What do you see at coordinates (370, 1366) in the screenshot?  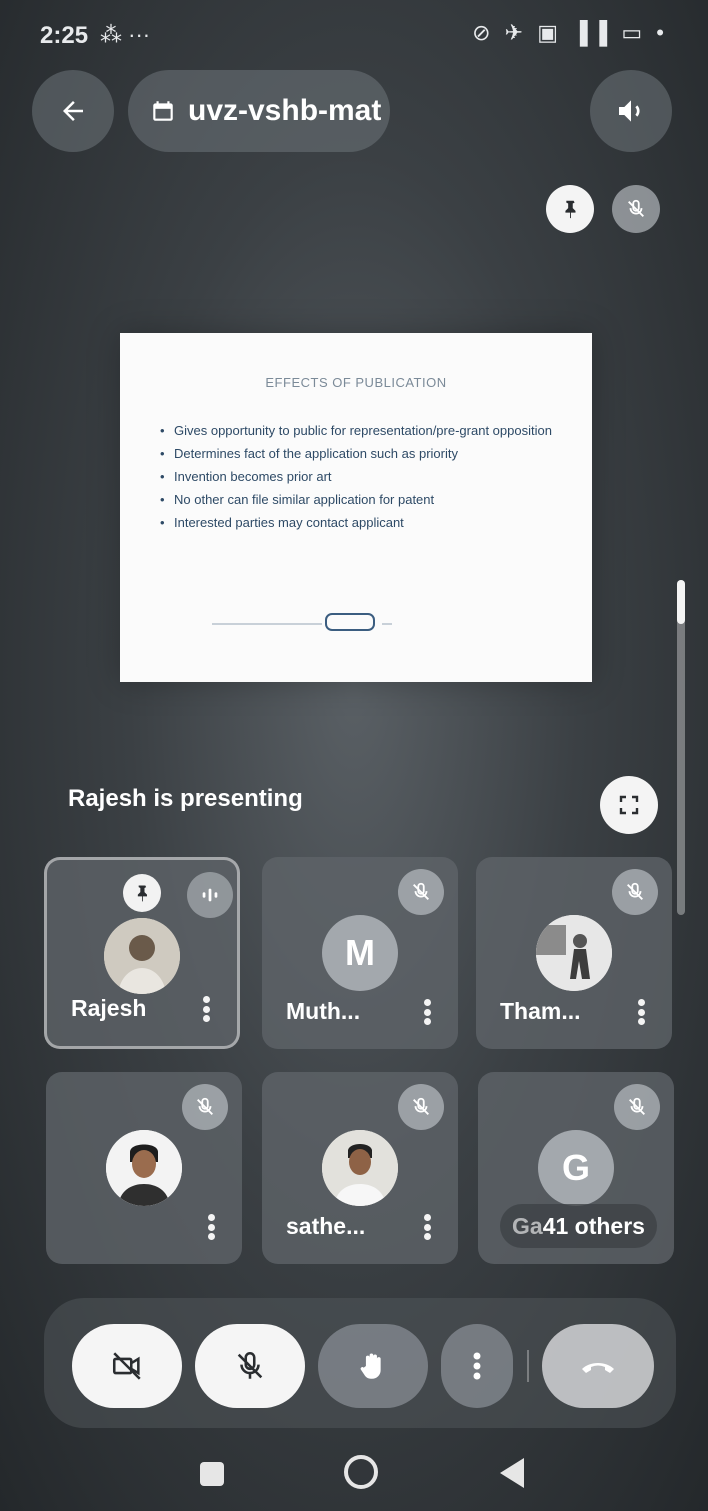 I see `raise-hand-icon` at bounding box center [370, 1366].